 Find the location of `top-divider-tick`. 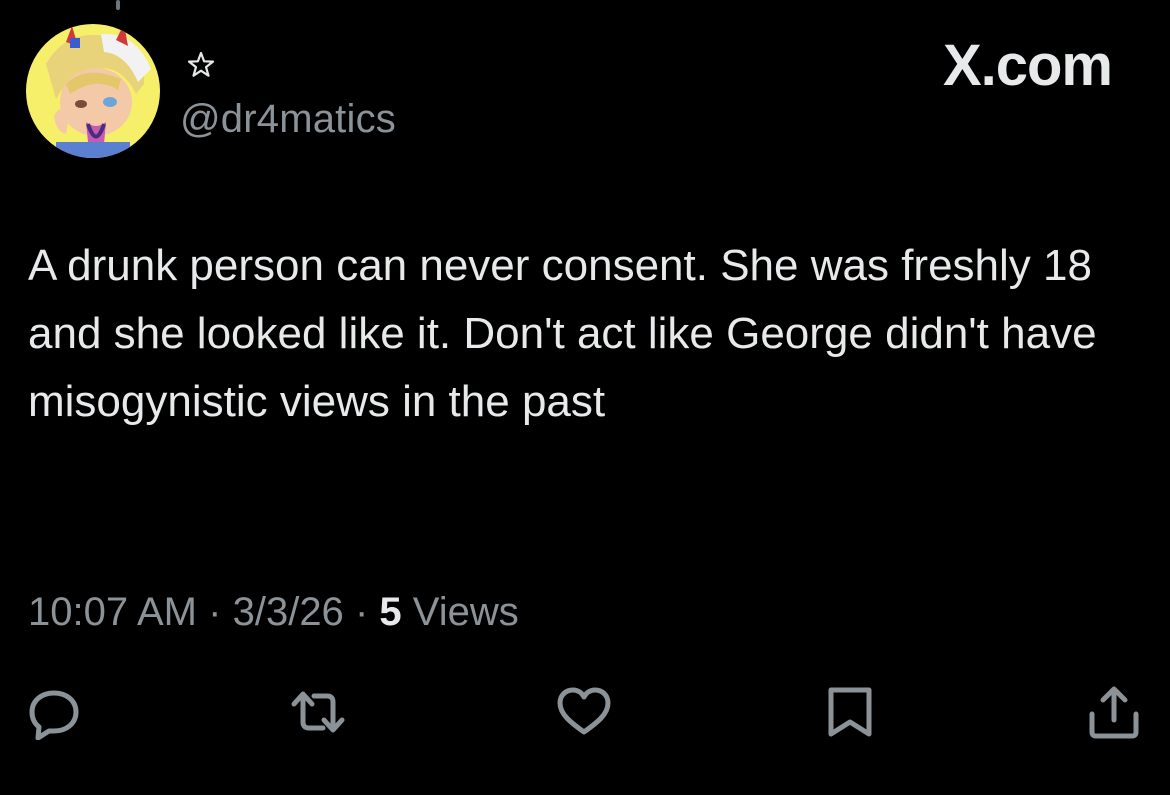

top-divider-tick is located at coordinates (118, 5).